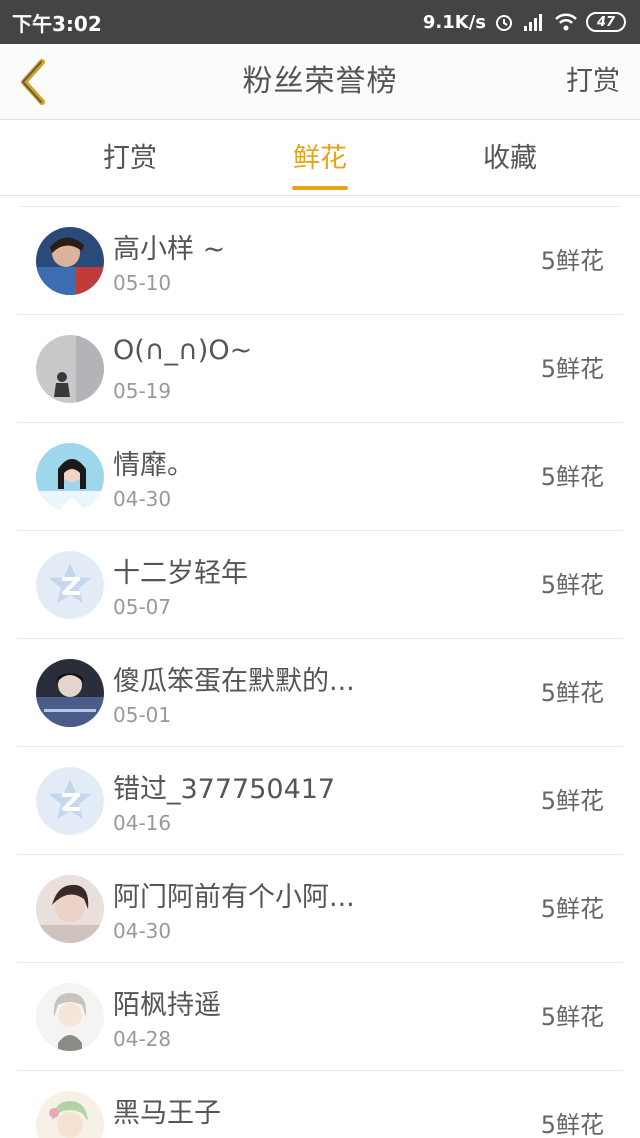 The image size is (640, 1138). I want to click on page-title: 粉丝荣誉榜, so click(320, 81).